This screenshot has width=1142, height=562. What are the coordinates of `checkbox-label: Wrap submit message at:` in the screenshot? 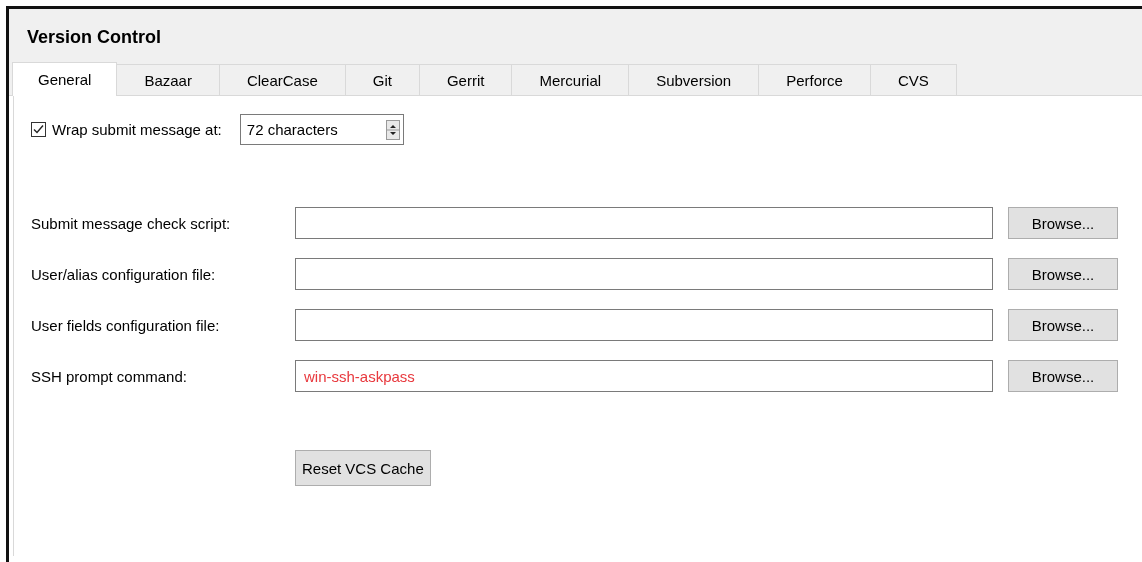 It's located at (137, 129).